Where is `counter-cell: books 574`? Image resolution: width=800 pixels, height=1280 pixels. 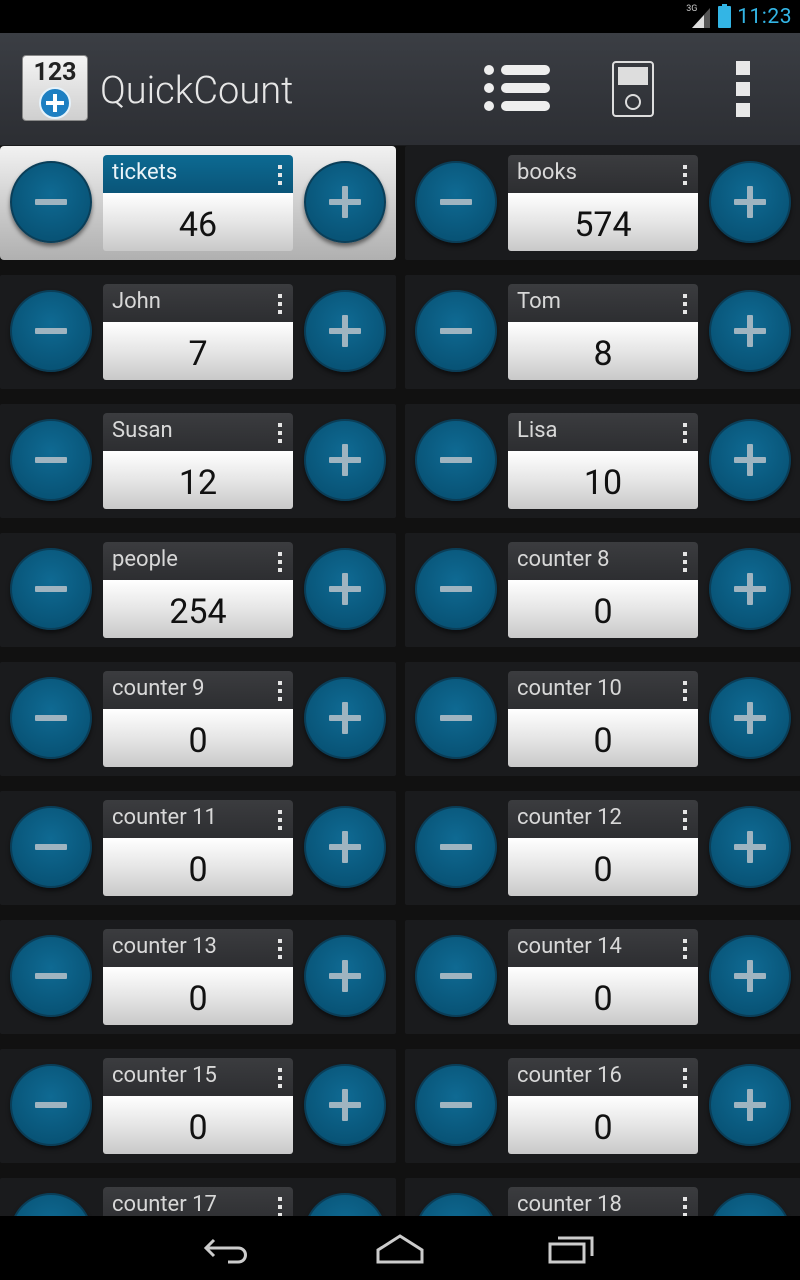 counter-cell: books 574 is located at coordinates (602, 203).